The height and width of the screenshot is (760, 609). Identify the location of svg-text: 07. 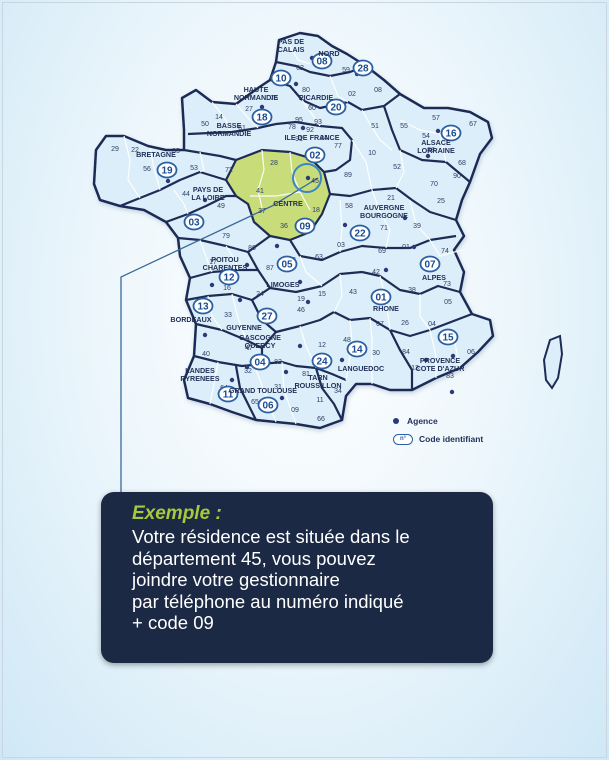
(430, 265).